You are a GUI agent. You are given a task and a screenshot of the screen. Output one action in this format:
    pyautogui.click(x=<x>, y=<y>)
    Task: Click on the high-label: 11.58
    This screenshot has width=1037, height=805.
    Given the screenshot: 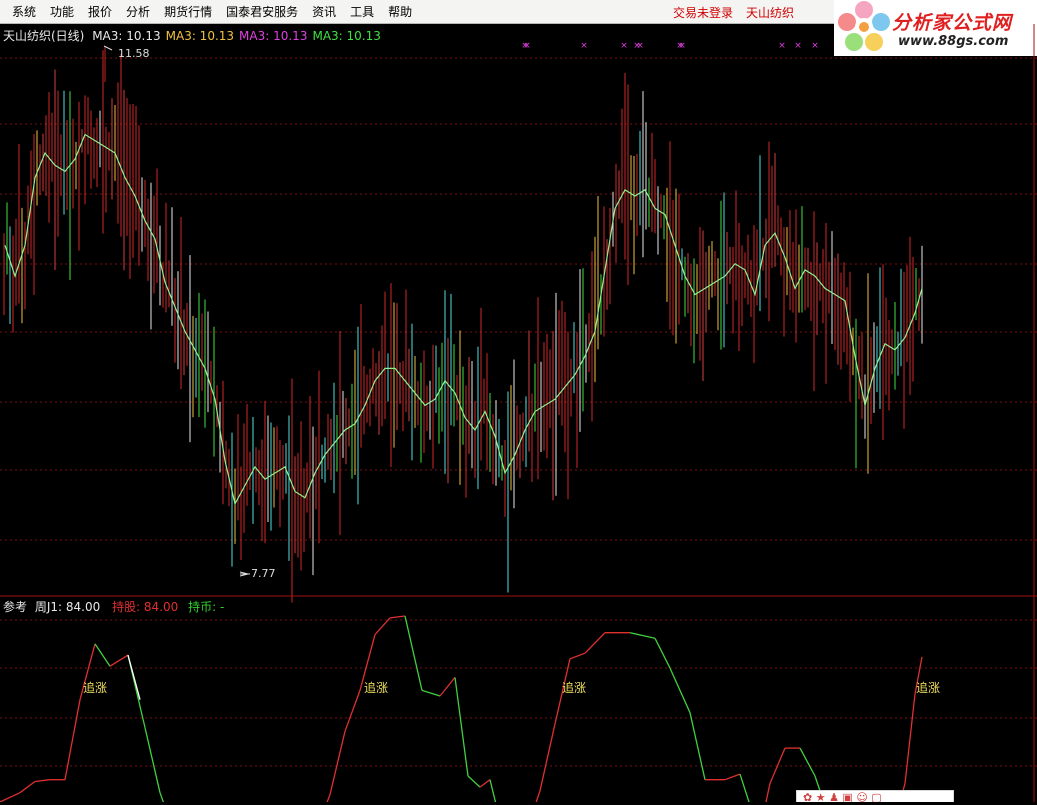 What is the action you would take?
    pyautogui.click(x=134, y=53)
    